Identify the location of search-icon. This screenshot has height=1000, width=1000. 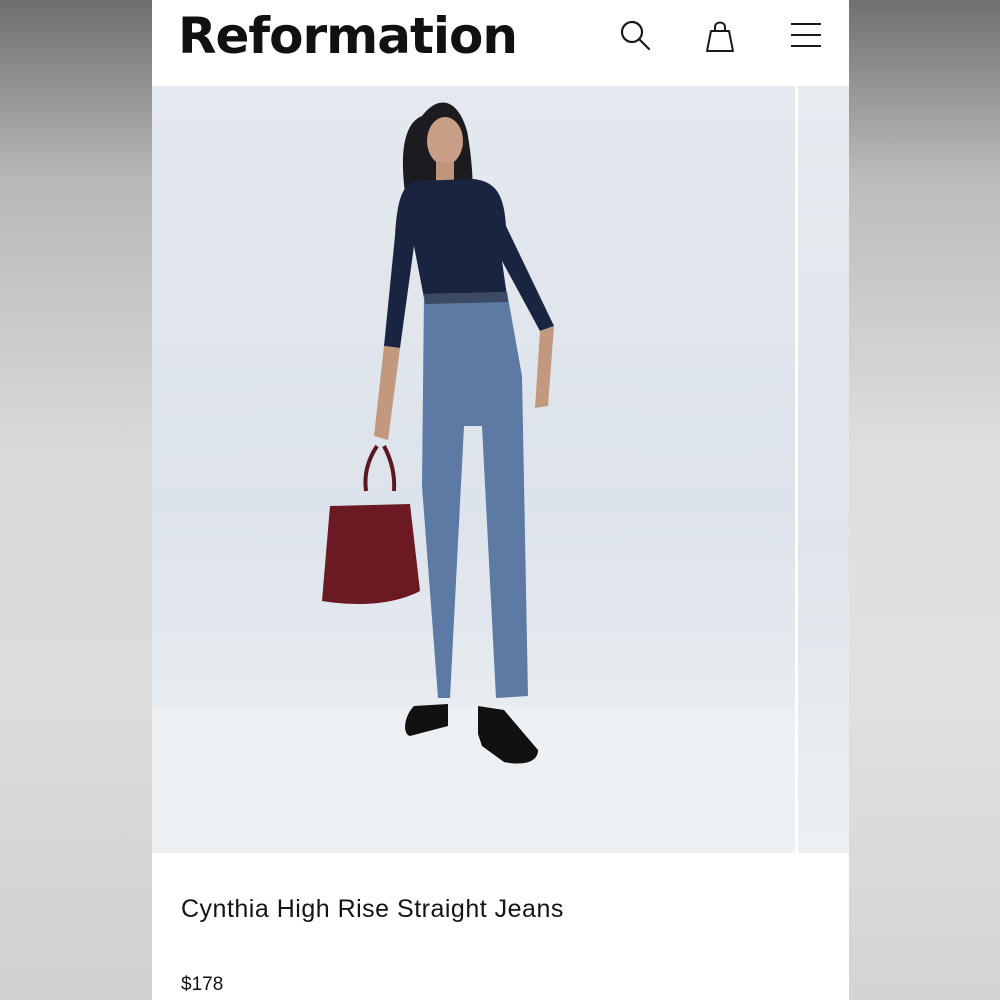
(635, 35).